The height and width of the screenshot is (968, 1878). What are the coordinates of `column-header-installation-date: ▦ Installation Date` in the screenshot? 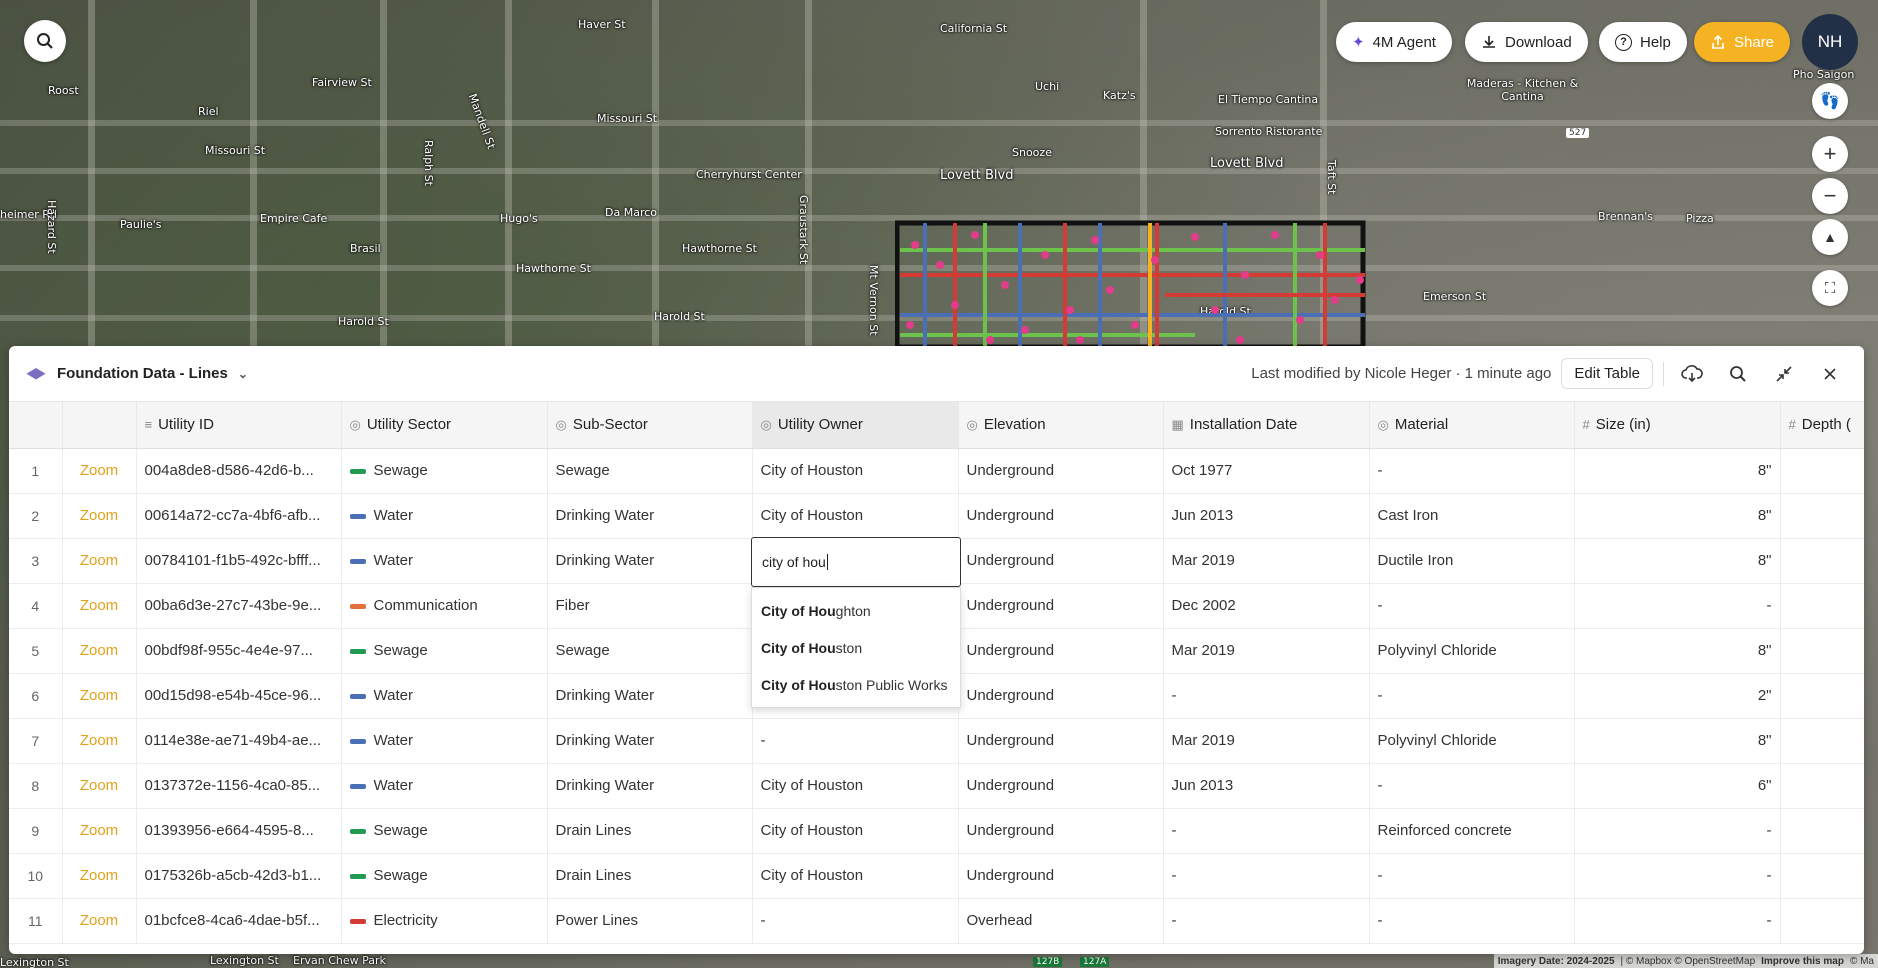 It's located at (1266, 425).